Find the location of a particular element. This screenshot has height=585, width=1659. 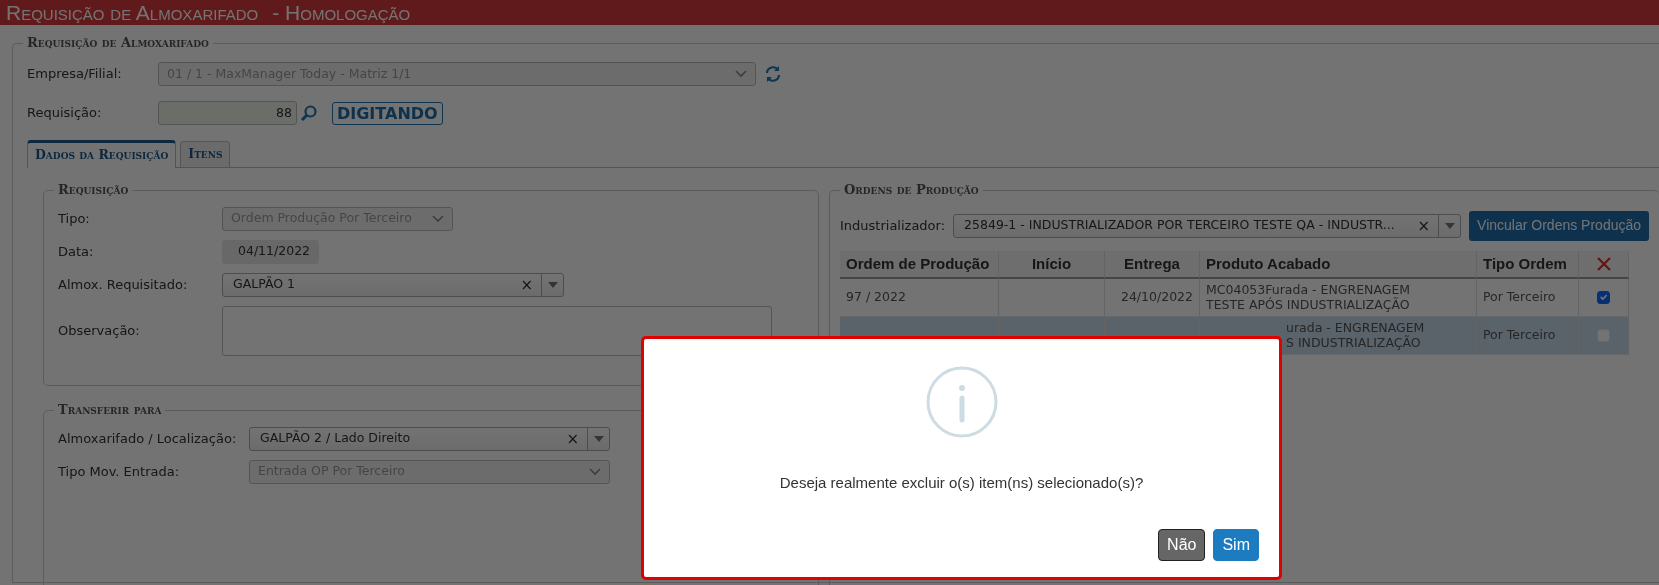

column-header: Início is located at coordinates (1052, 264).